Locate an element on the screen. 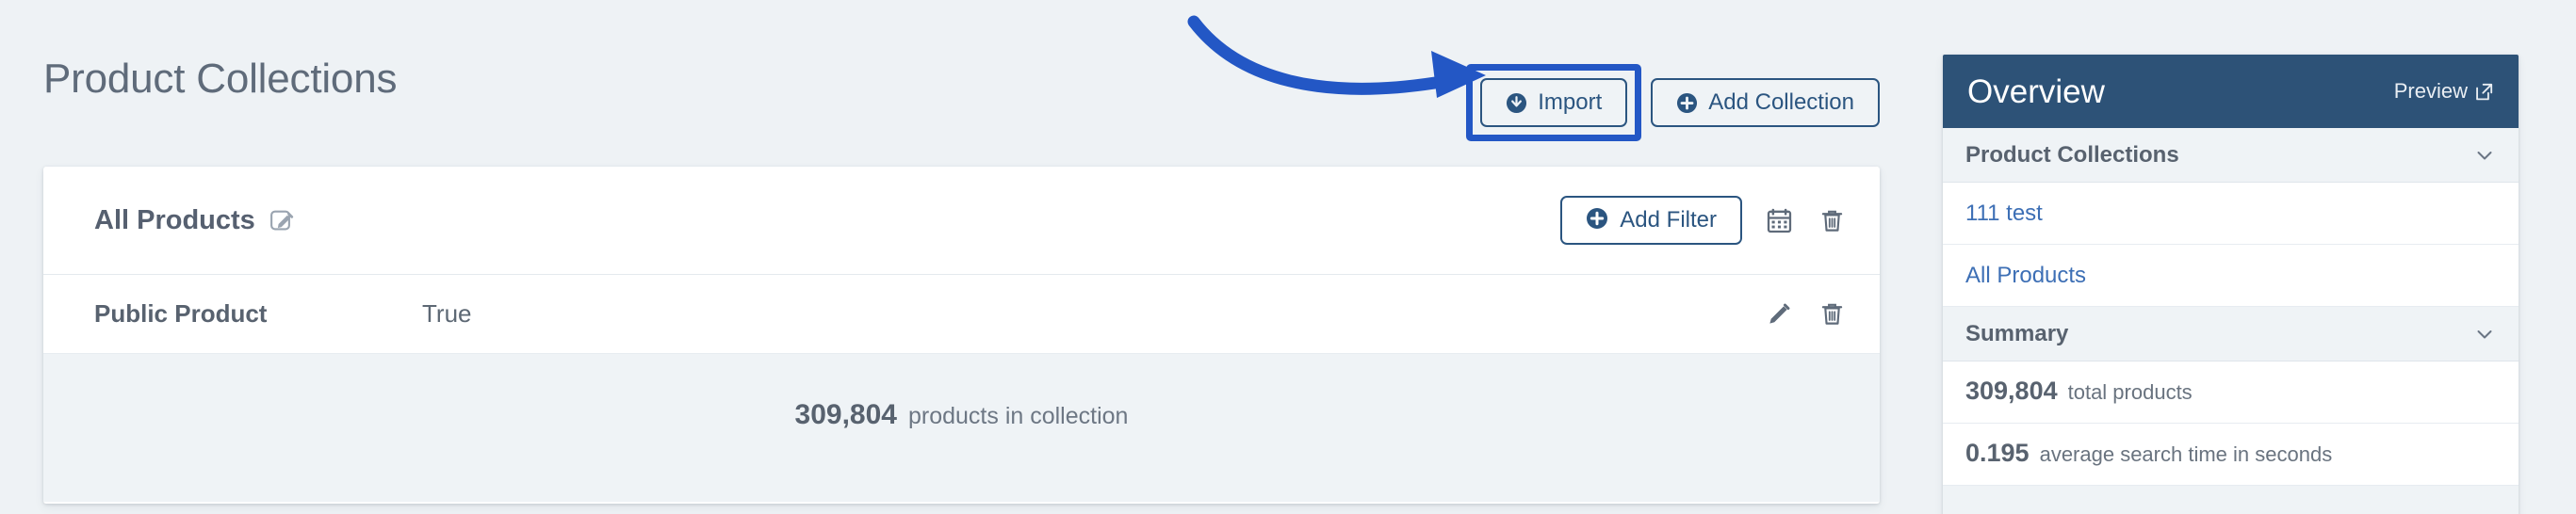  collection-count-label: products in collection is located at coordinates (1018, 416).